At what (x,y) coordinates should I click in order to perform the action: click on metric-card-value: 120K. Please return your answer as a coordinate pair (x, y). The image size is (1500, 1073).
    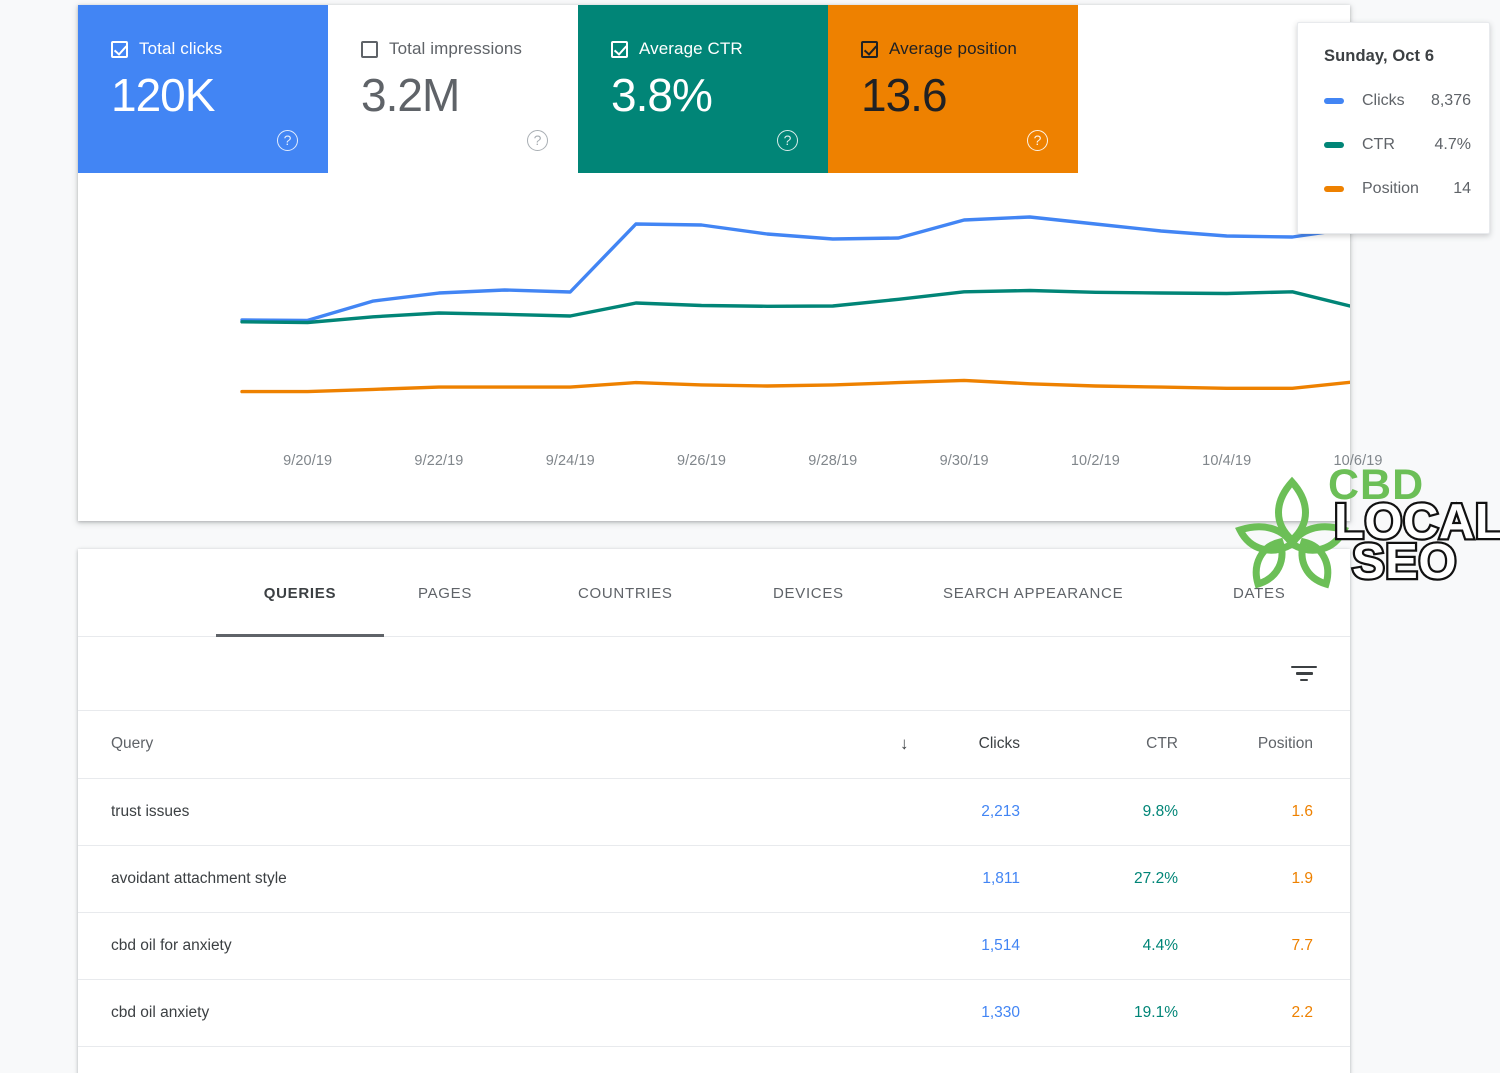
    Looking at the image, I should click on (163, 95).